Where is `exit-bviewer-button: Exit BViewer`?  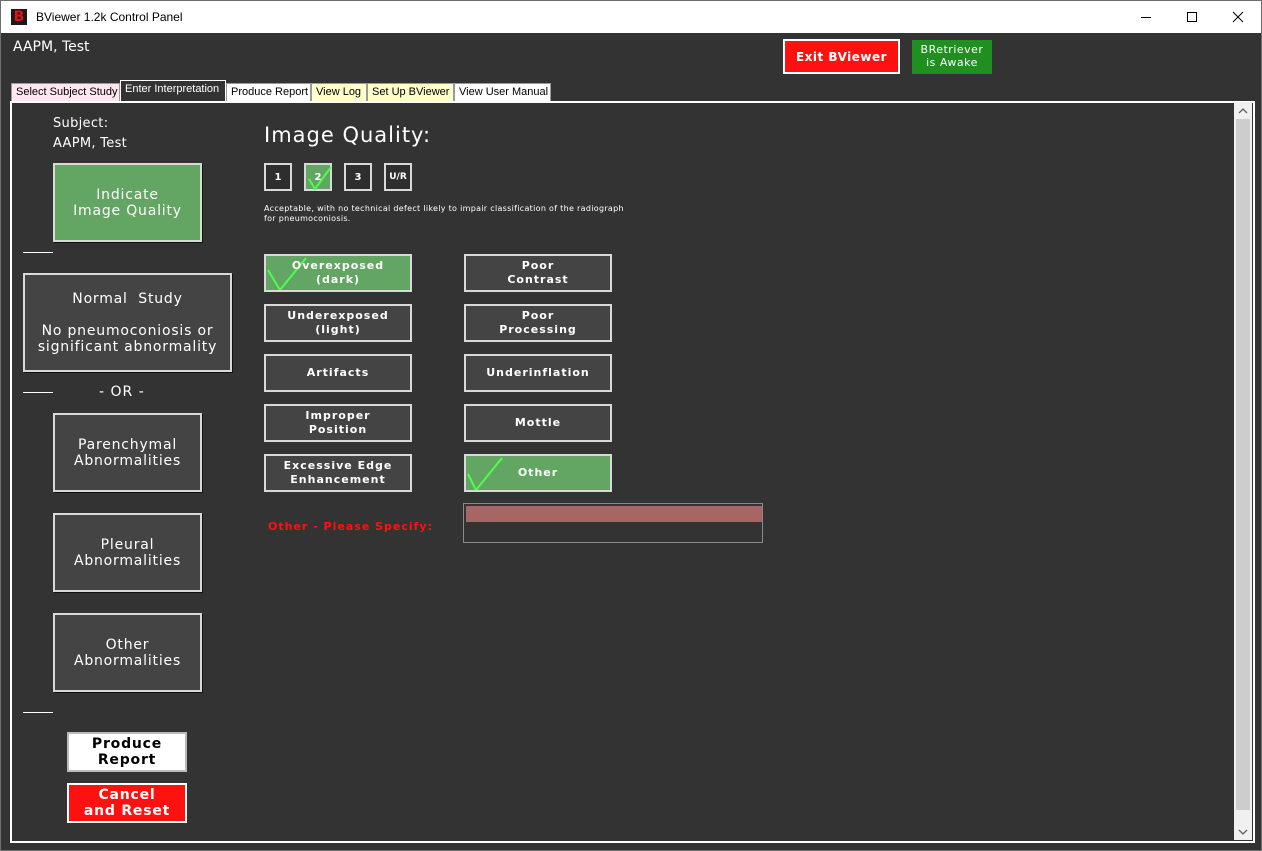
exit-bviewer-button: Exit BViewer is located at coordinates (841, 56).